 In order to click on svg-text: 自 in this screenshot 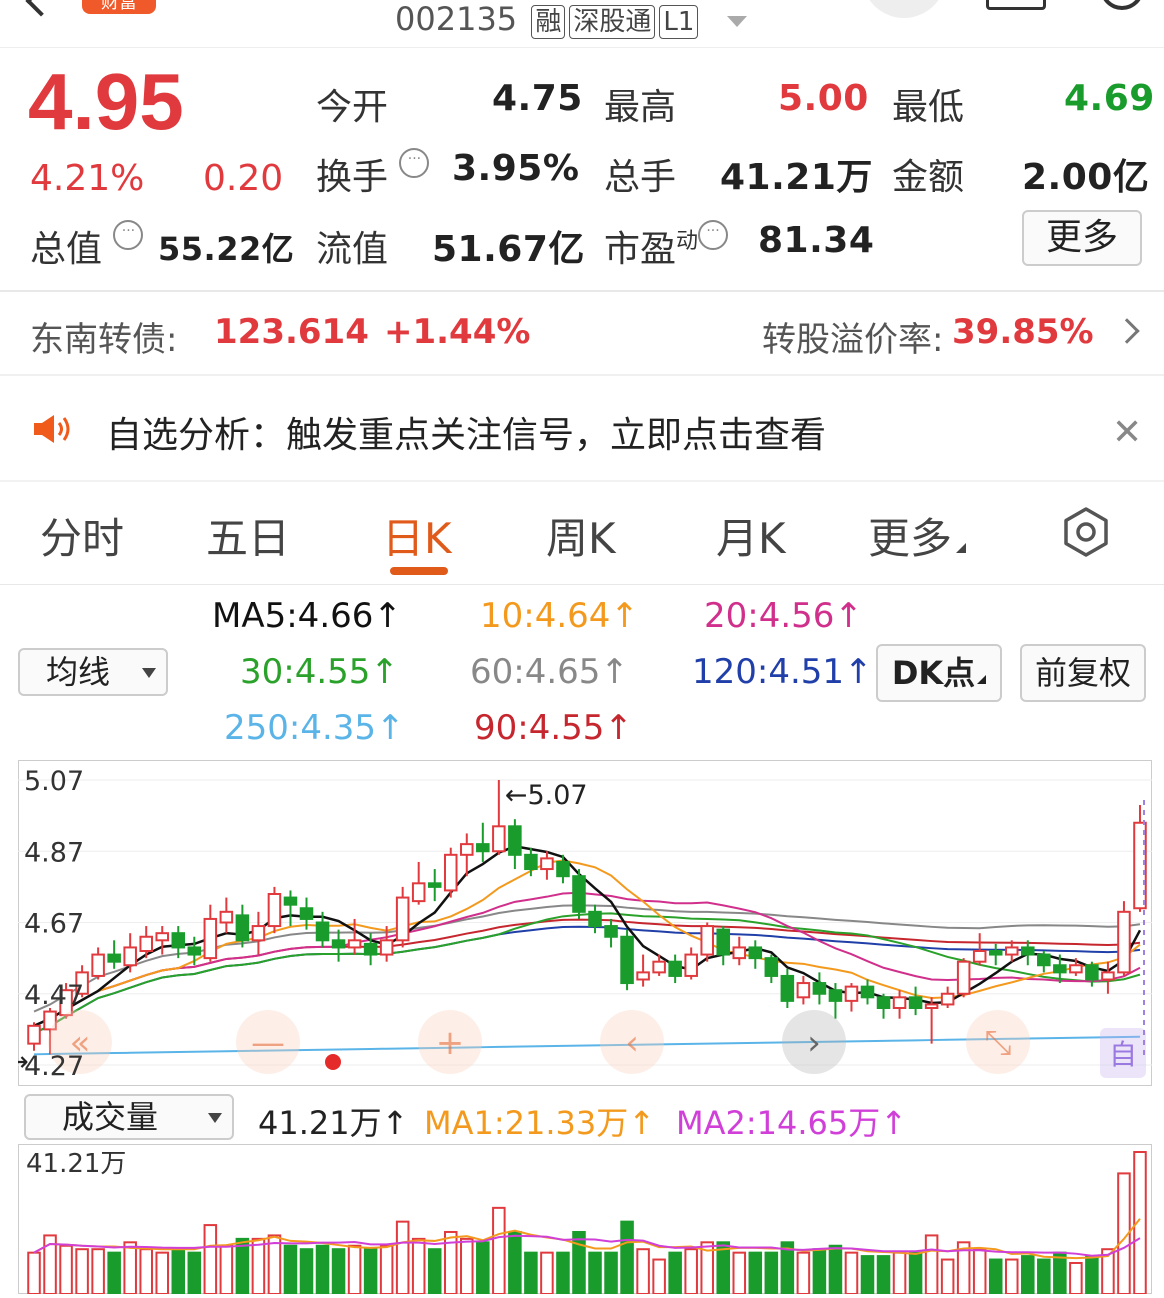, I will do `click(1123, 1054)`.